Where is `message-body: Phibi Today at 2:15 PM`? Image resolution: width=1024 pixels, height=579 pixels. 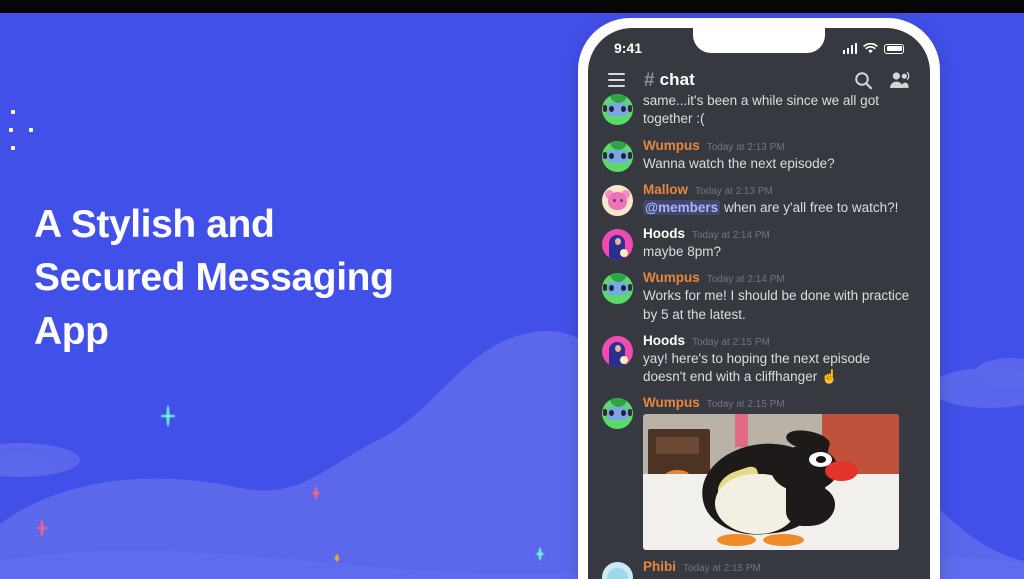 message-body: Phibi Today at 2:15 PM is located at coordinates (778, 569).